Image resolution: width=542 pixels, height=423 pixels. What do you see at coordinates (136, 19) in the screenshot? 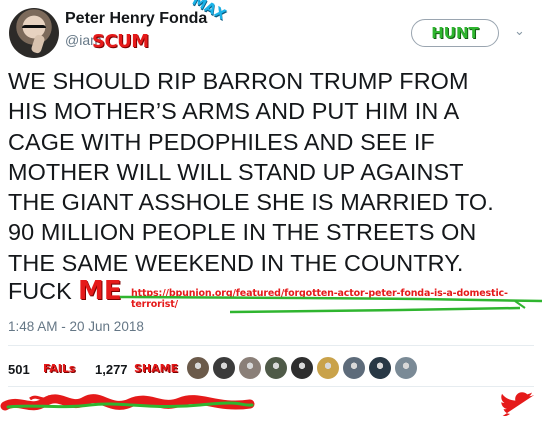
I see `display-name: Peter Henry Fonda` at bounding box center [136, 19].